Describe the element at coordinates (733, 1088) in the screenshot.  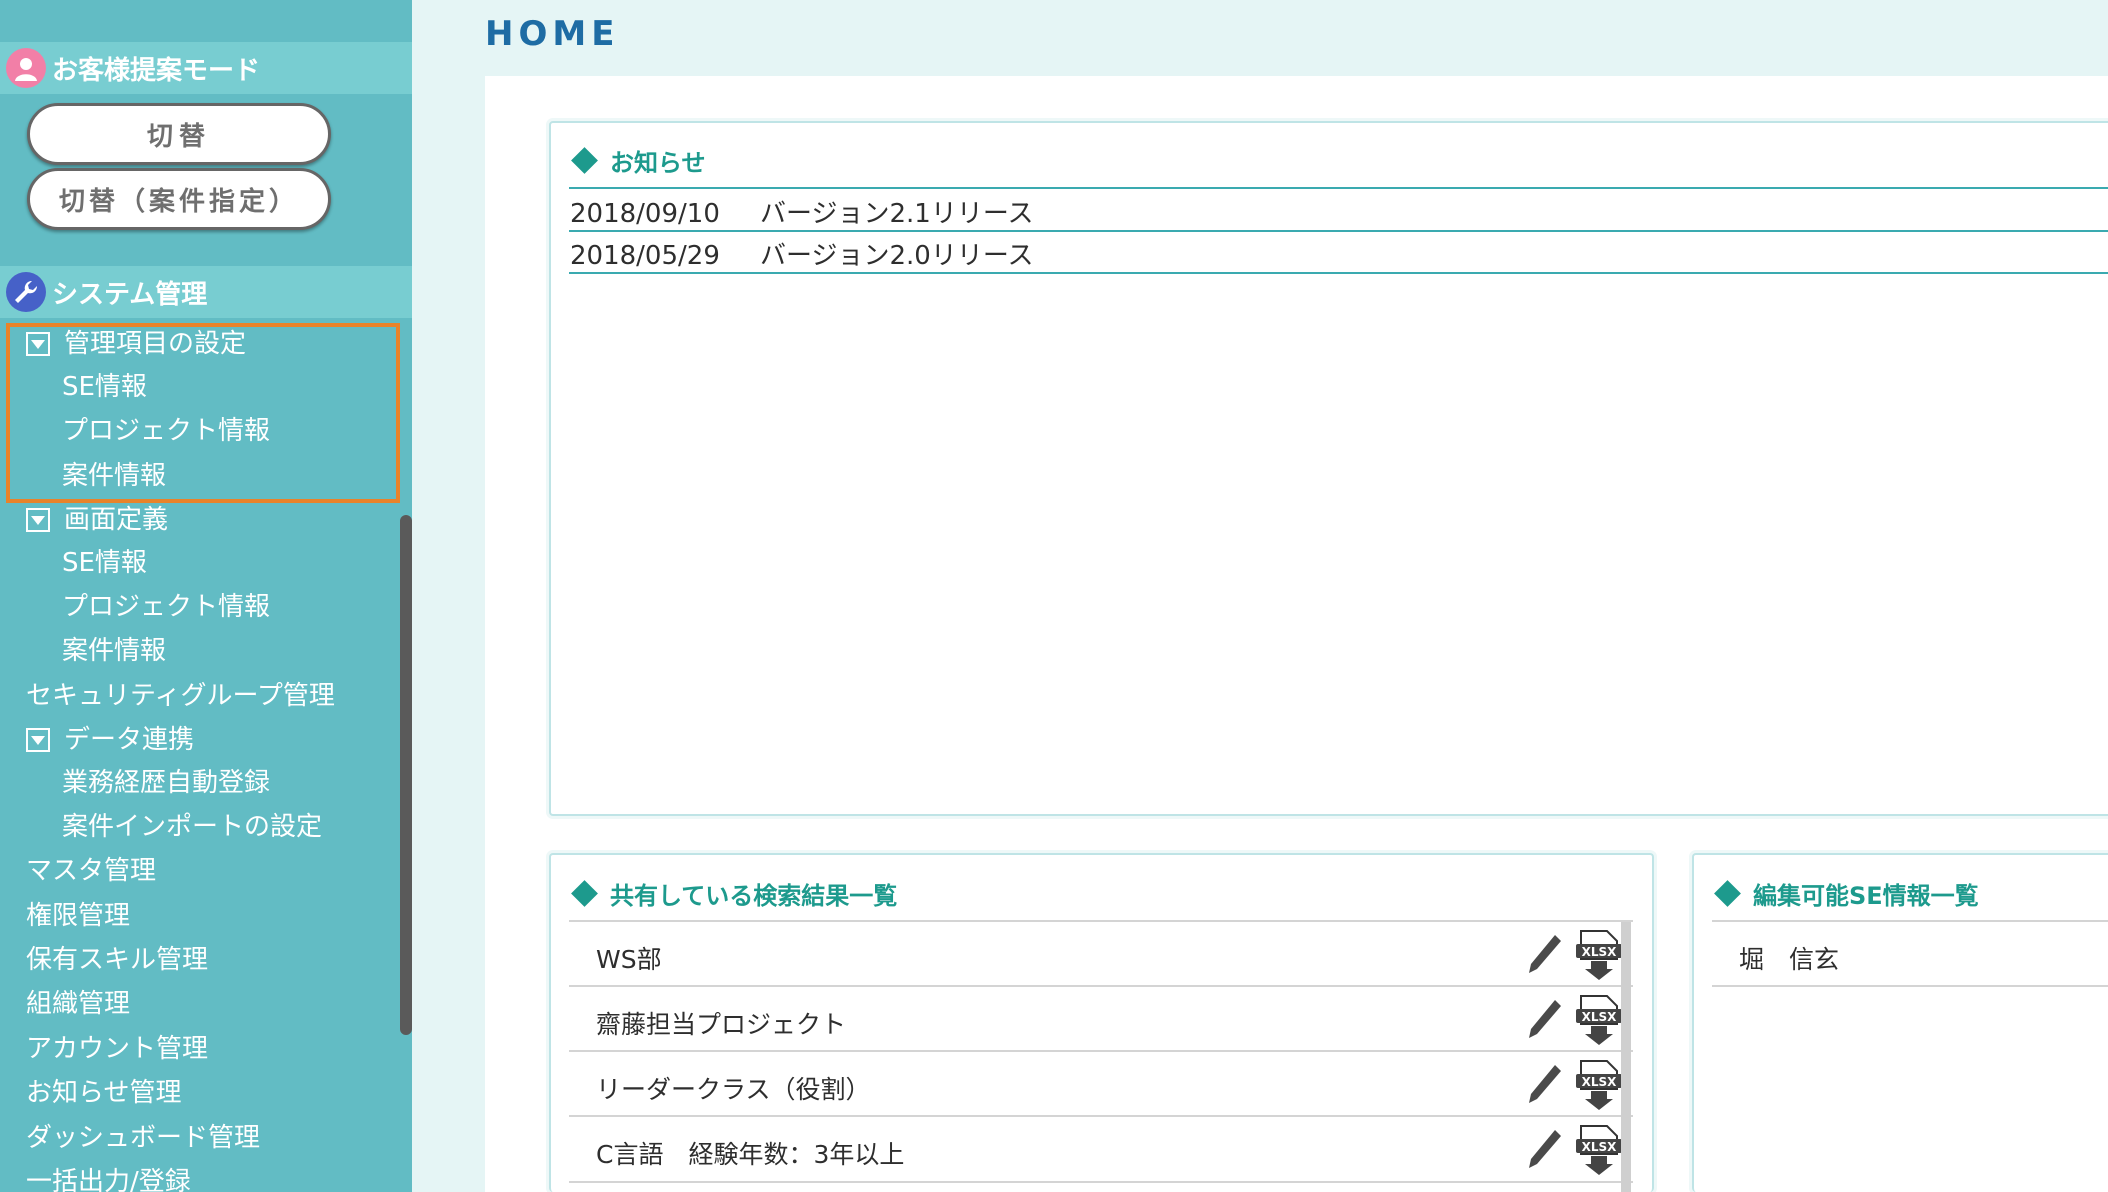
I see `shared-search-name: リーダークラス（役割）` at that location.